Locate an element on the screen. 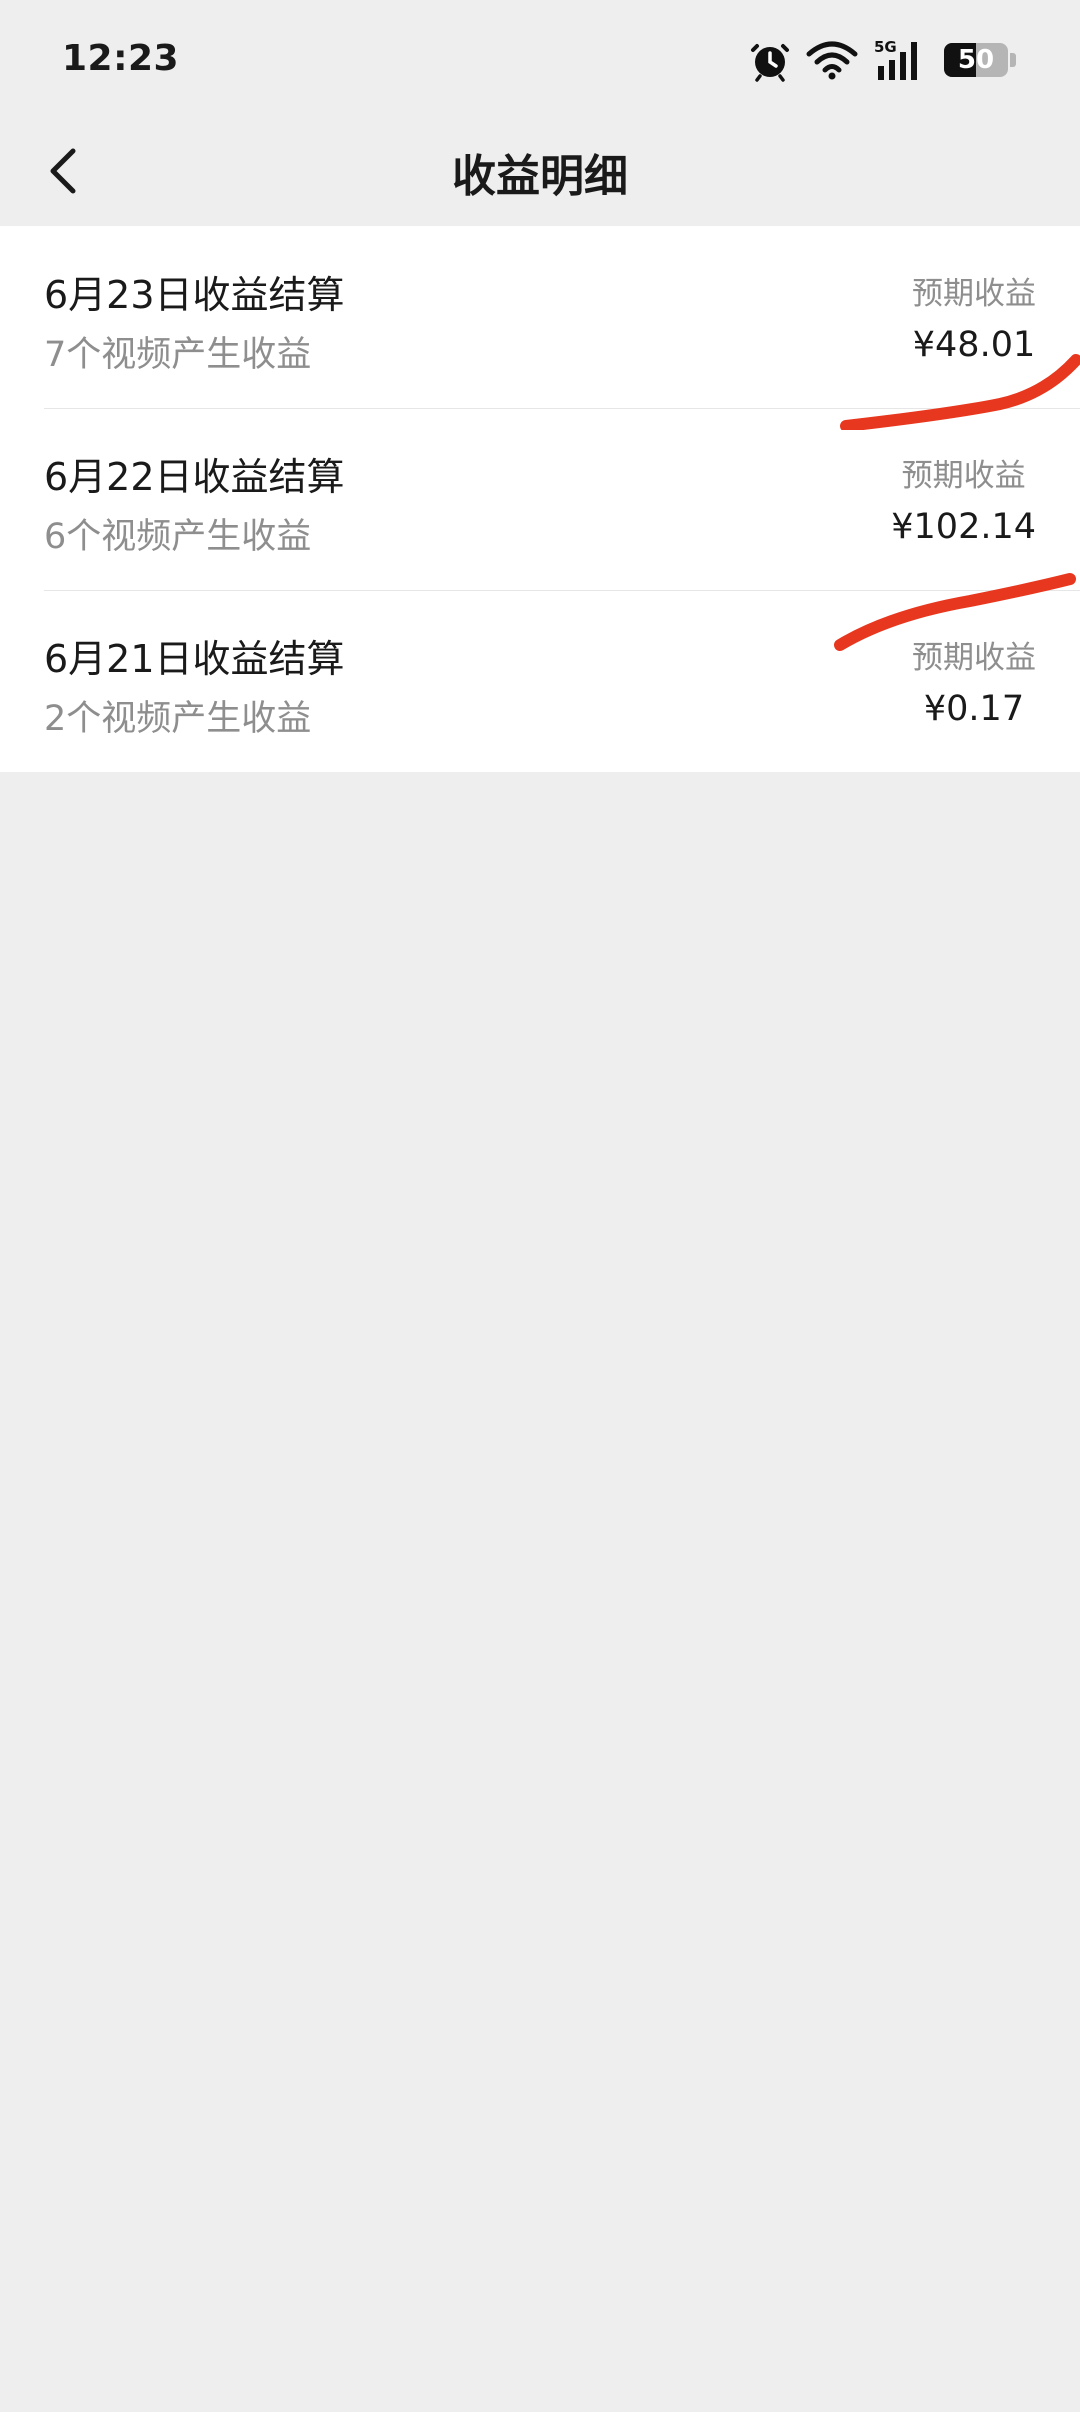  alarm-icon is located at coordinates (770, 60).